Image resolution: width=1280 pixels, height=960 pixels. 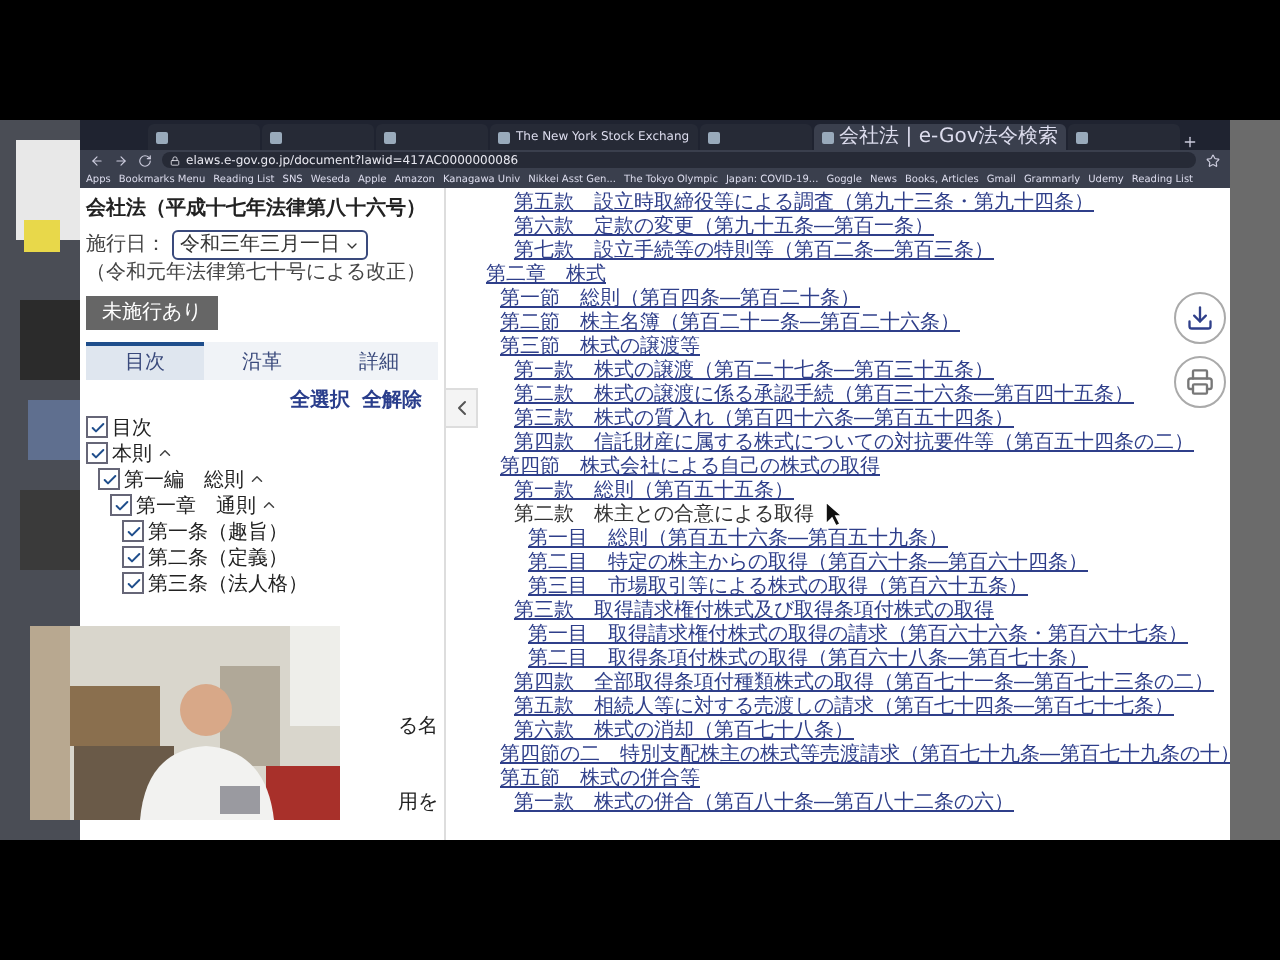 I want to click on toc-link: 第二節 株主名簿（第百二十一条―第百二十六条）, so click(x=730, y=324).